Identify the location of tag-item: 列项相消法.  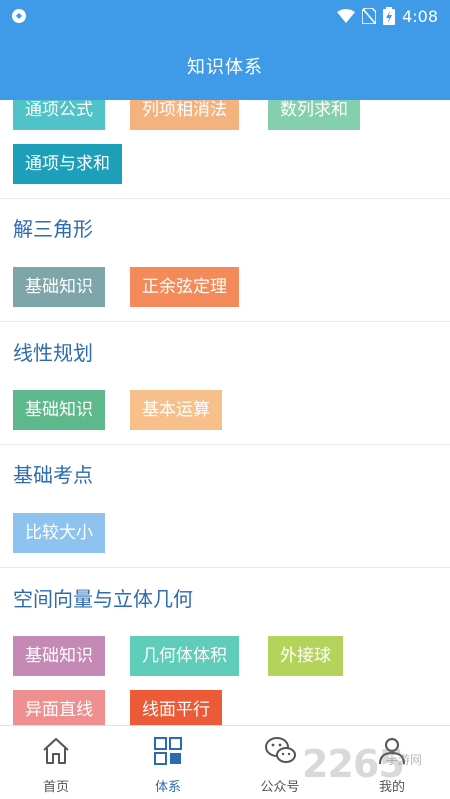
(184, 115).